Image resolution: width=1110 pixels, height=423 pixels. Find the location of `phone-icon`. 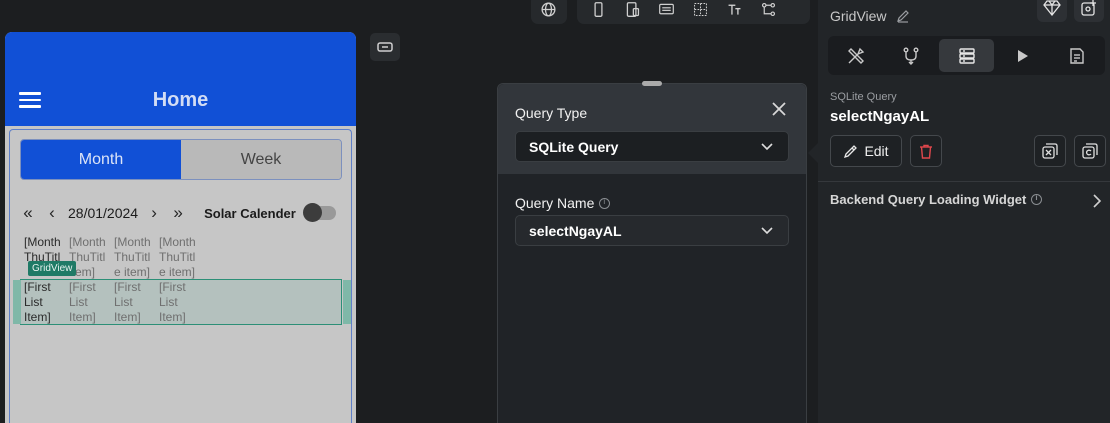

phone-icon is located at coordinates (598, 11).